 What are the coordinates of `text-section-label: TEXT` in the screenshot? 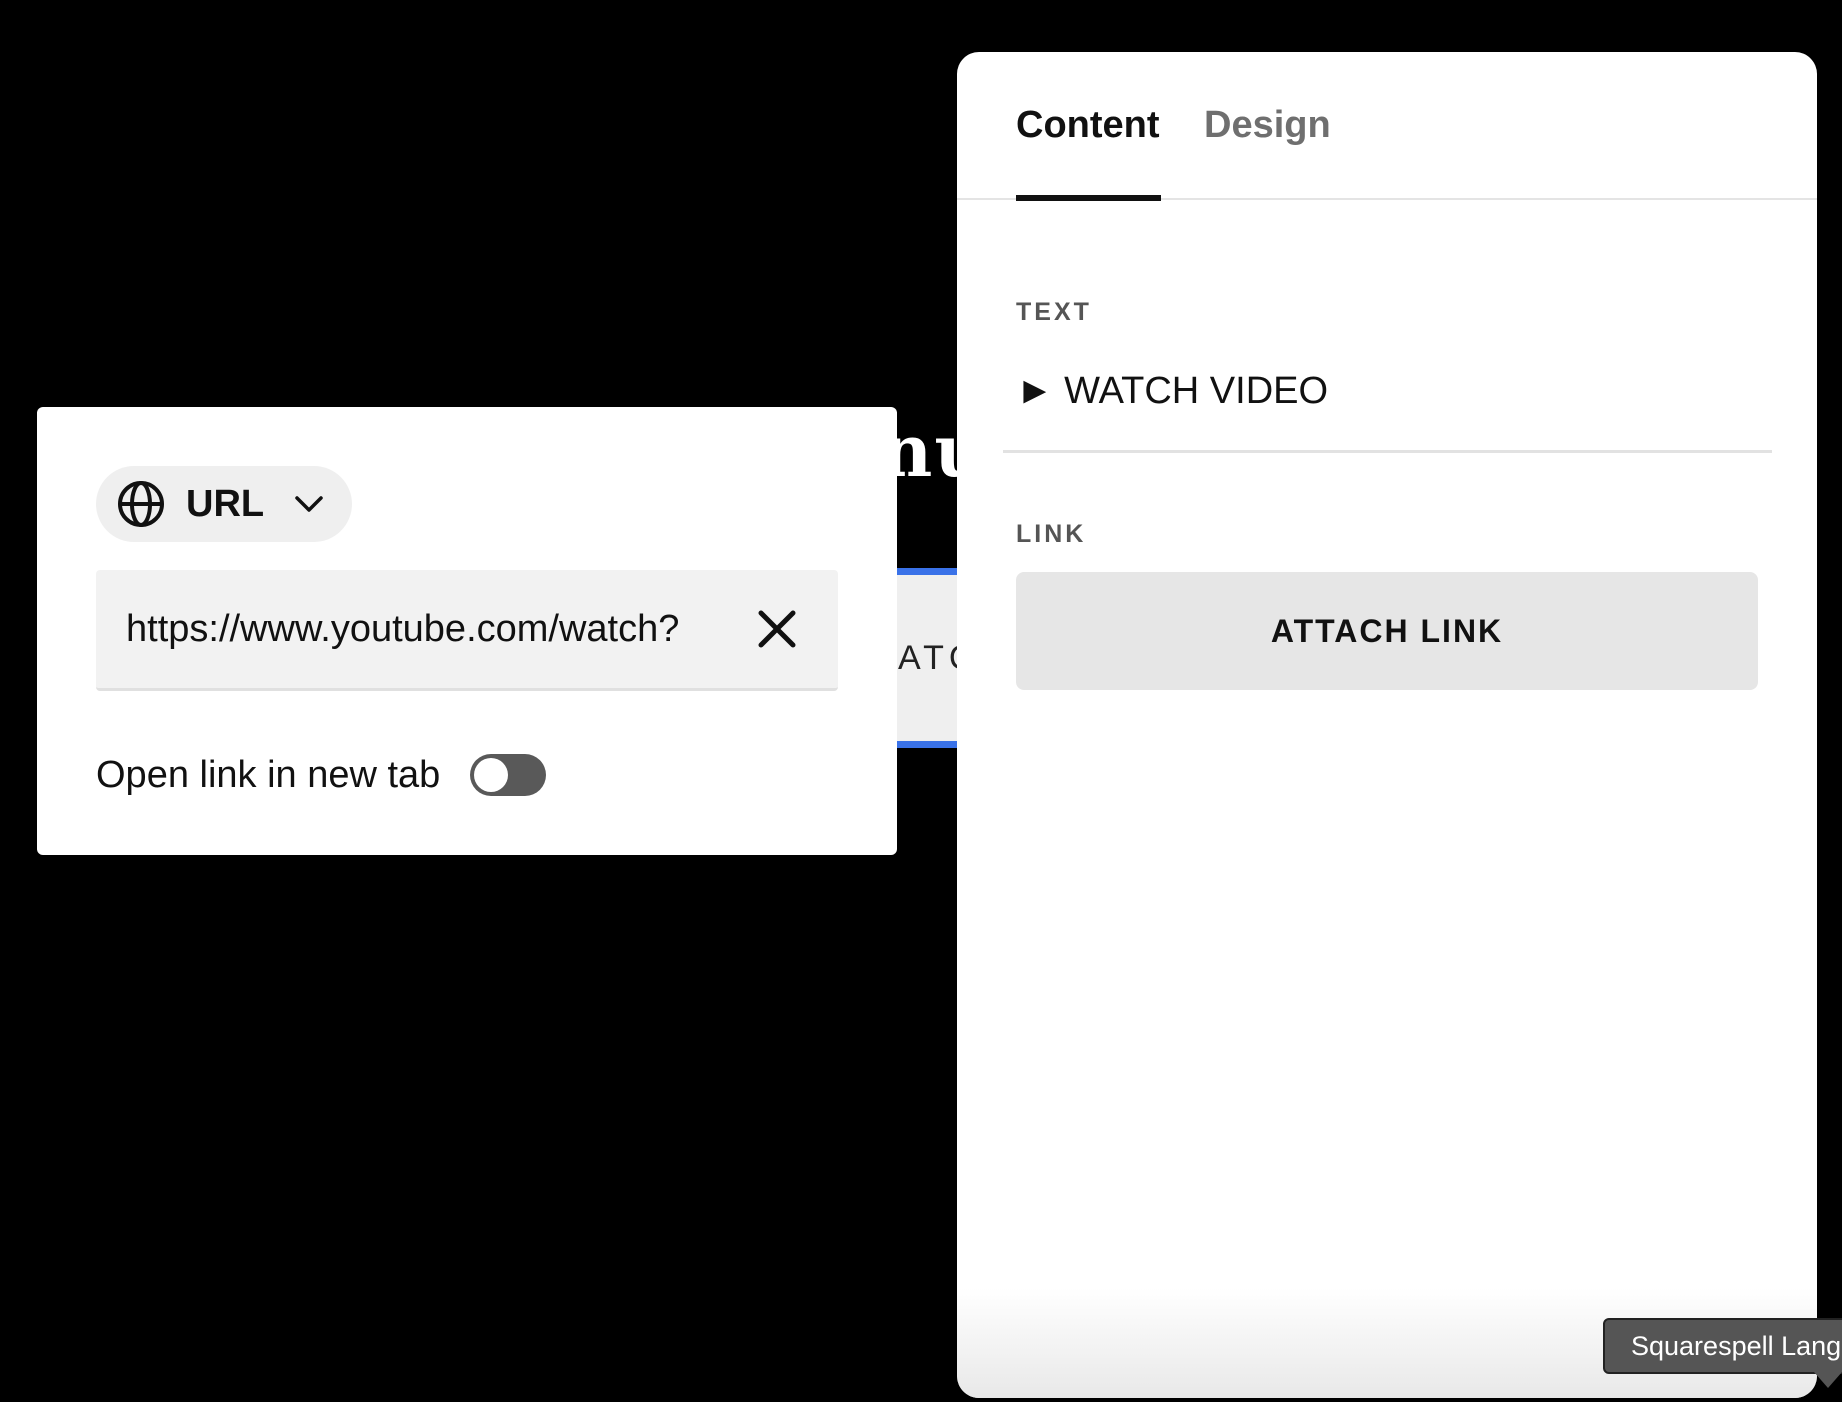 It's located at (1054, 312).